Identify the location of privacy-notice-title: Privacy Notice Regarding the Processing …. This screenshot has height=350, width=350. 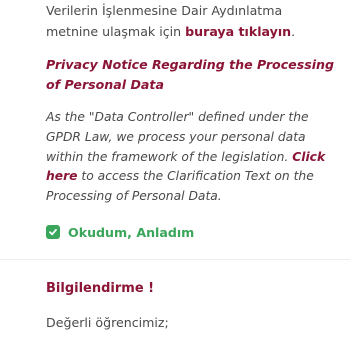
(191, 75).